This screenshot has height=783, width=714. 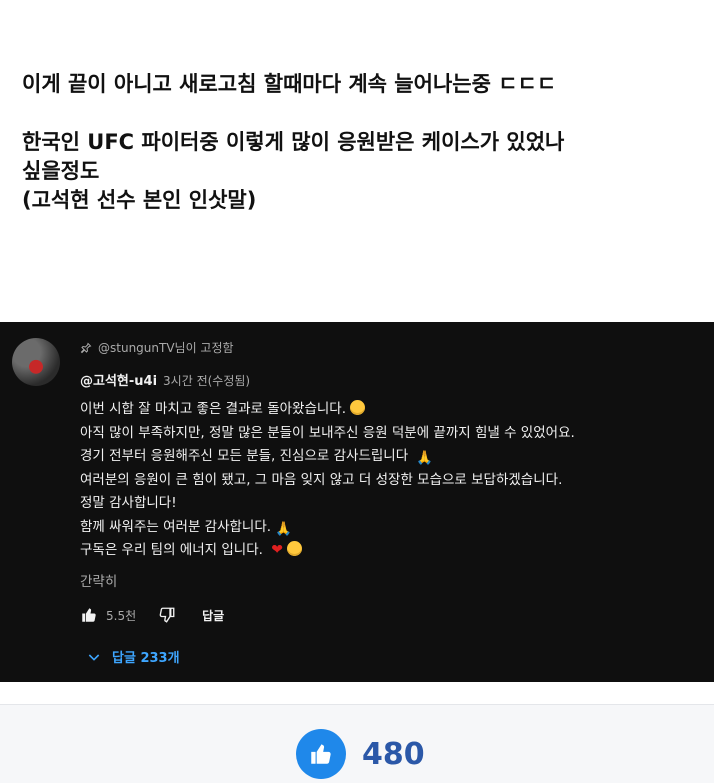 I want to click on reply-button: 답글, so click(x=213, y=615).